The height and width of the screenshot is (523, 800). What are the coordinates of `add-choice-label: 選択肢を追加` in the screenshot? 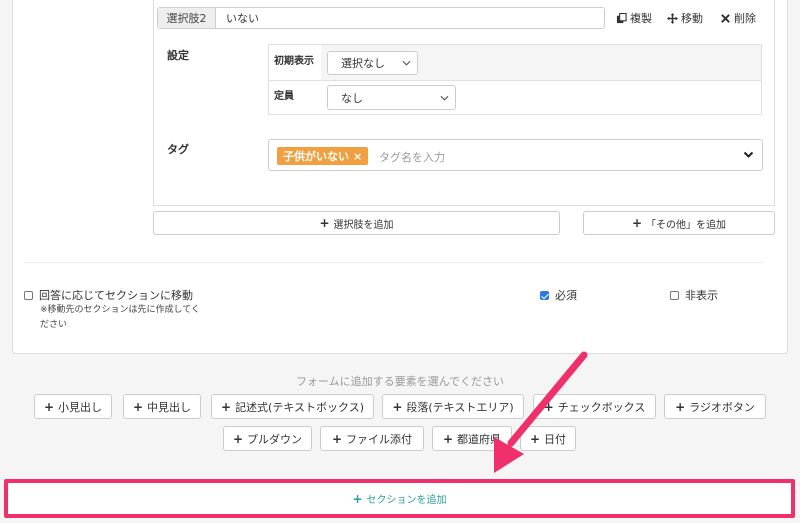 It's located at (363, 225).